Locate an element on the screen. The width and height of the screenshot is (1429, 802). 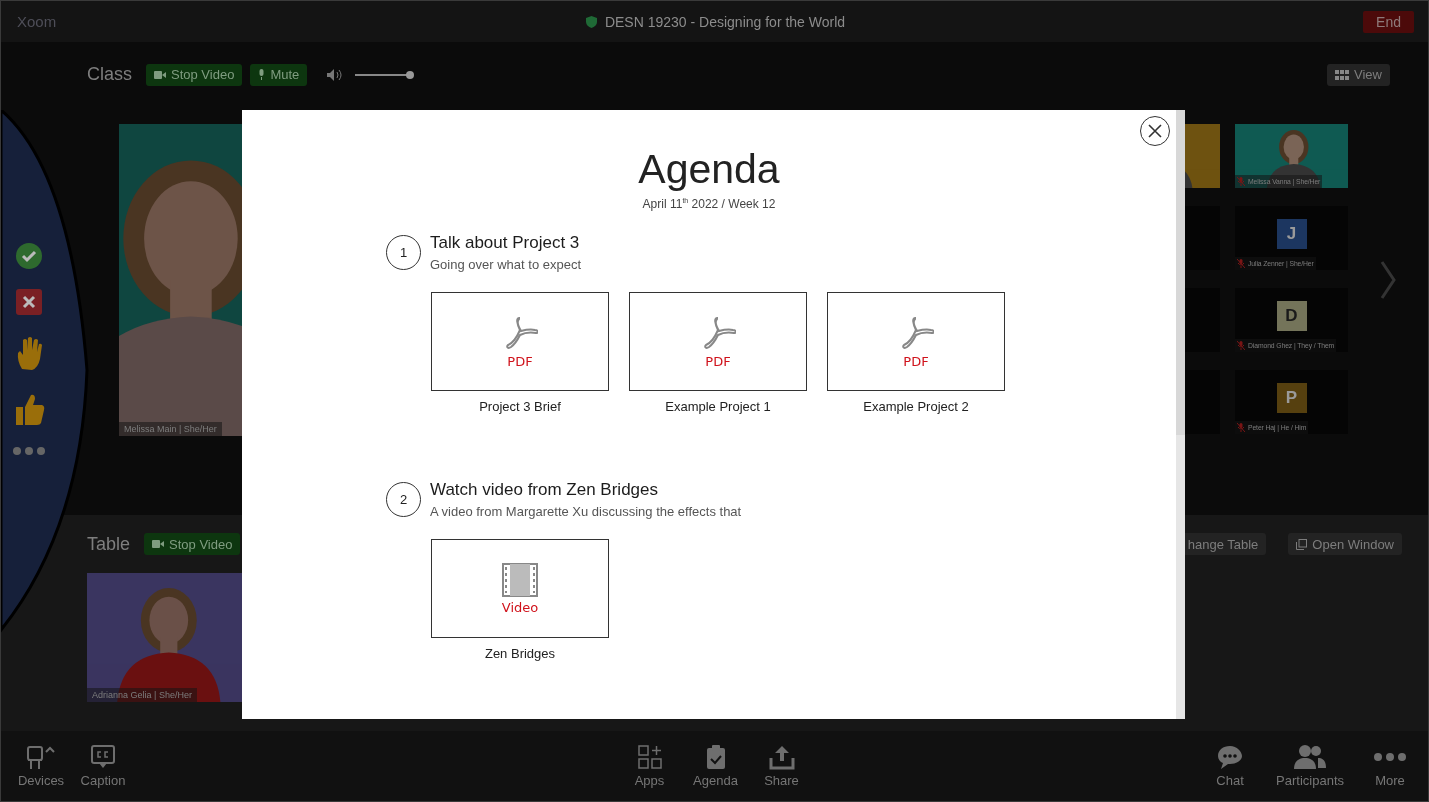
microphone-icon is located at coordinates (262, 74).